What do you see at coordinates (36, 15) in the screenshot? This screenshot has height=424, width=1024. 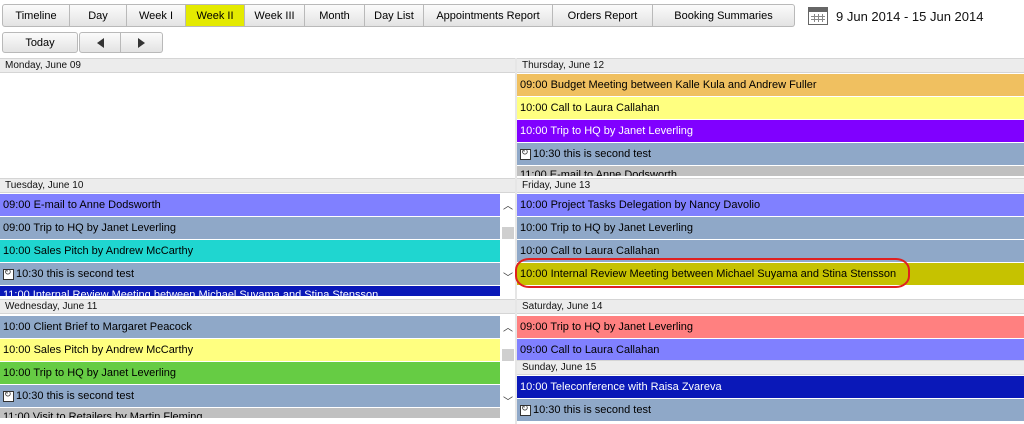 I see `tab-timeline: Timeline` at bounding box center [36, 15].